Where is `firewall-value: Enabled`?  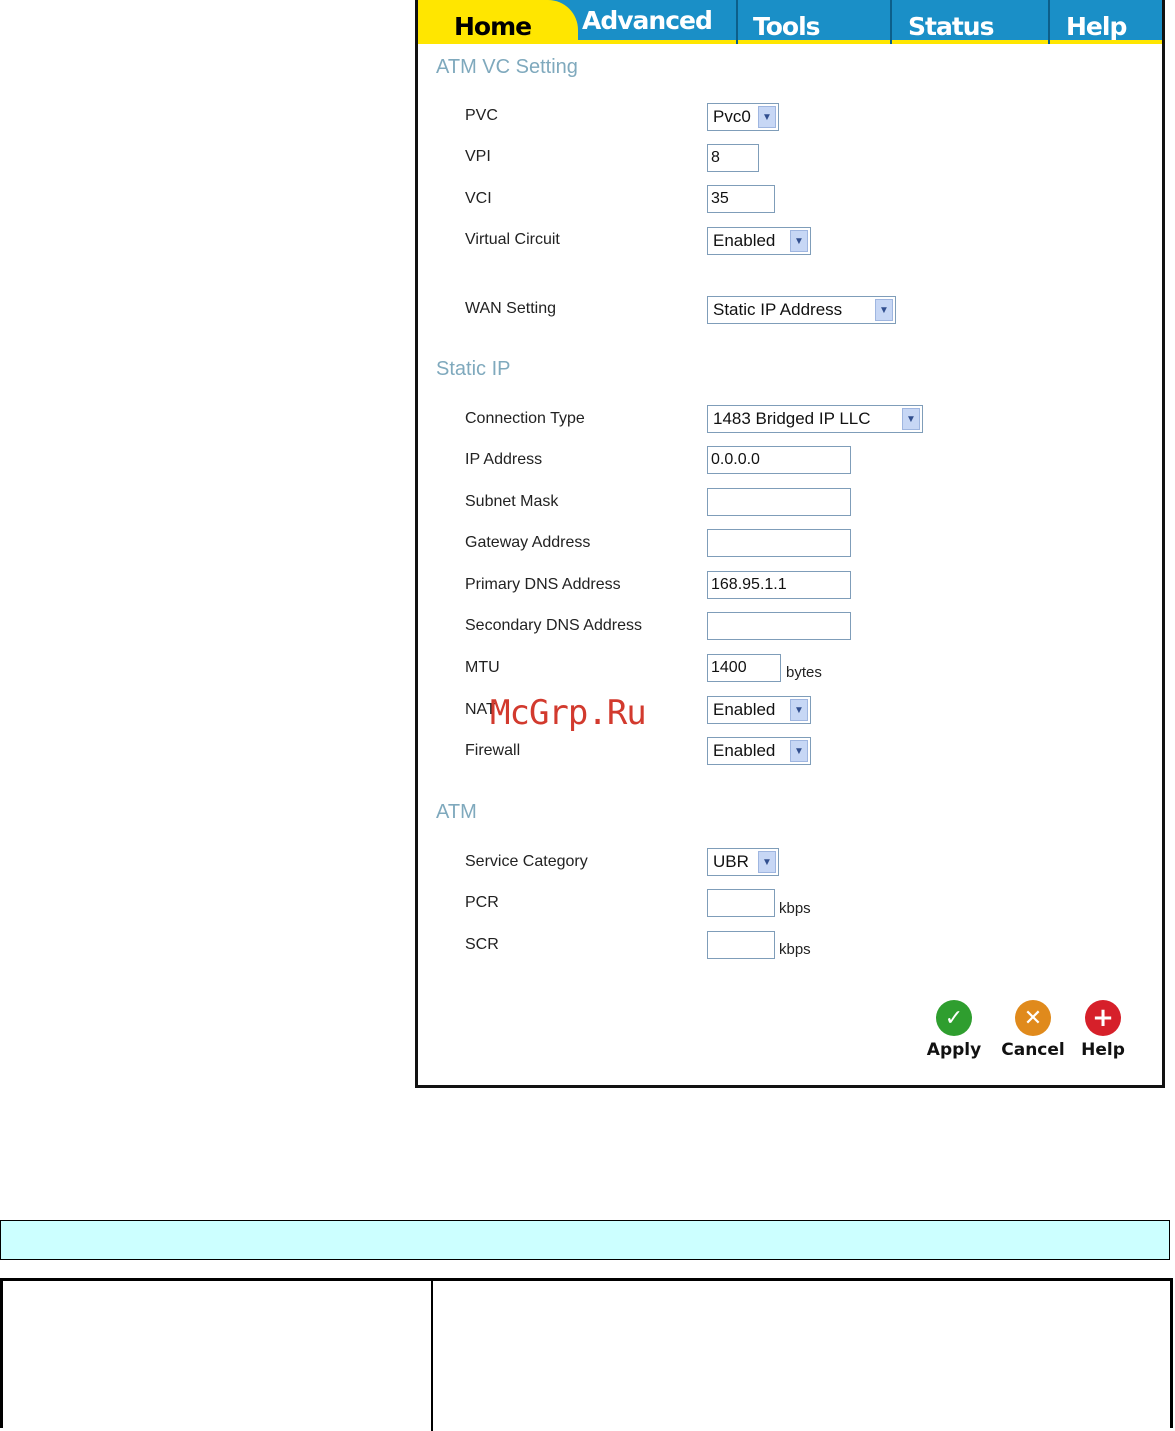 firewall-value: Enabled is located at coordinates (744, 750).